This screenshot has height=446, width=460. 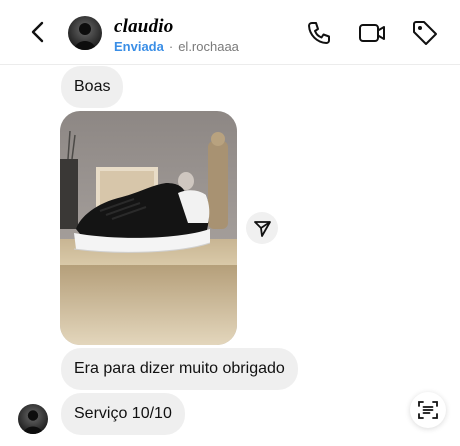 I want to click on text-scan-icon, so click(x=428, y=410).